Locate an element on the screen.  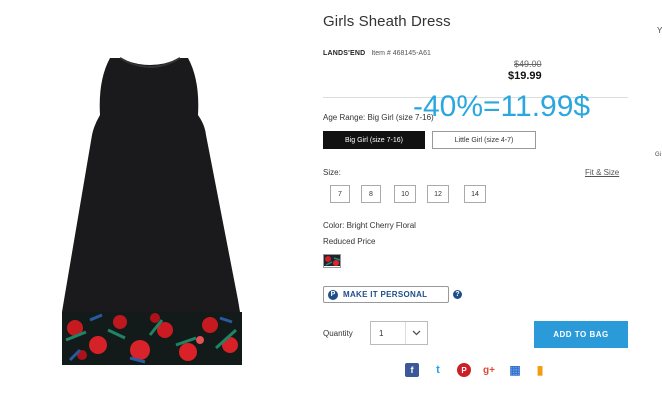
personalize-icon: P is located at coordinates (333, 294).